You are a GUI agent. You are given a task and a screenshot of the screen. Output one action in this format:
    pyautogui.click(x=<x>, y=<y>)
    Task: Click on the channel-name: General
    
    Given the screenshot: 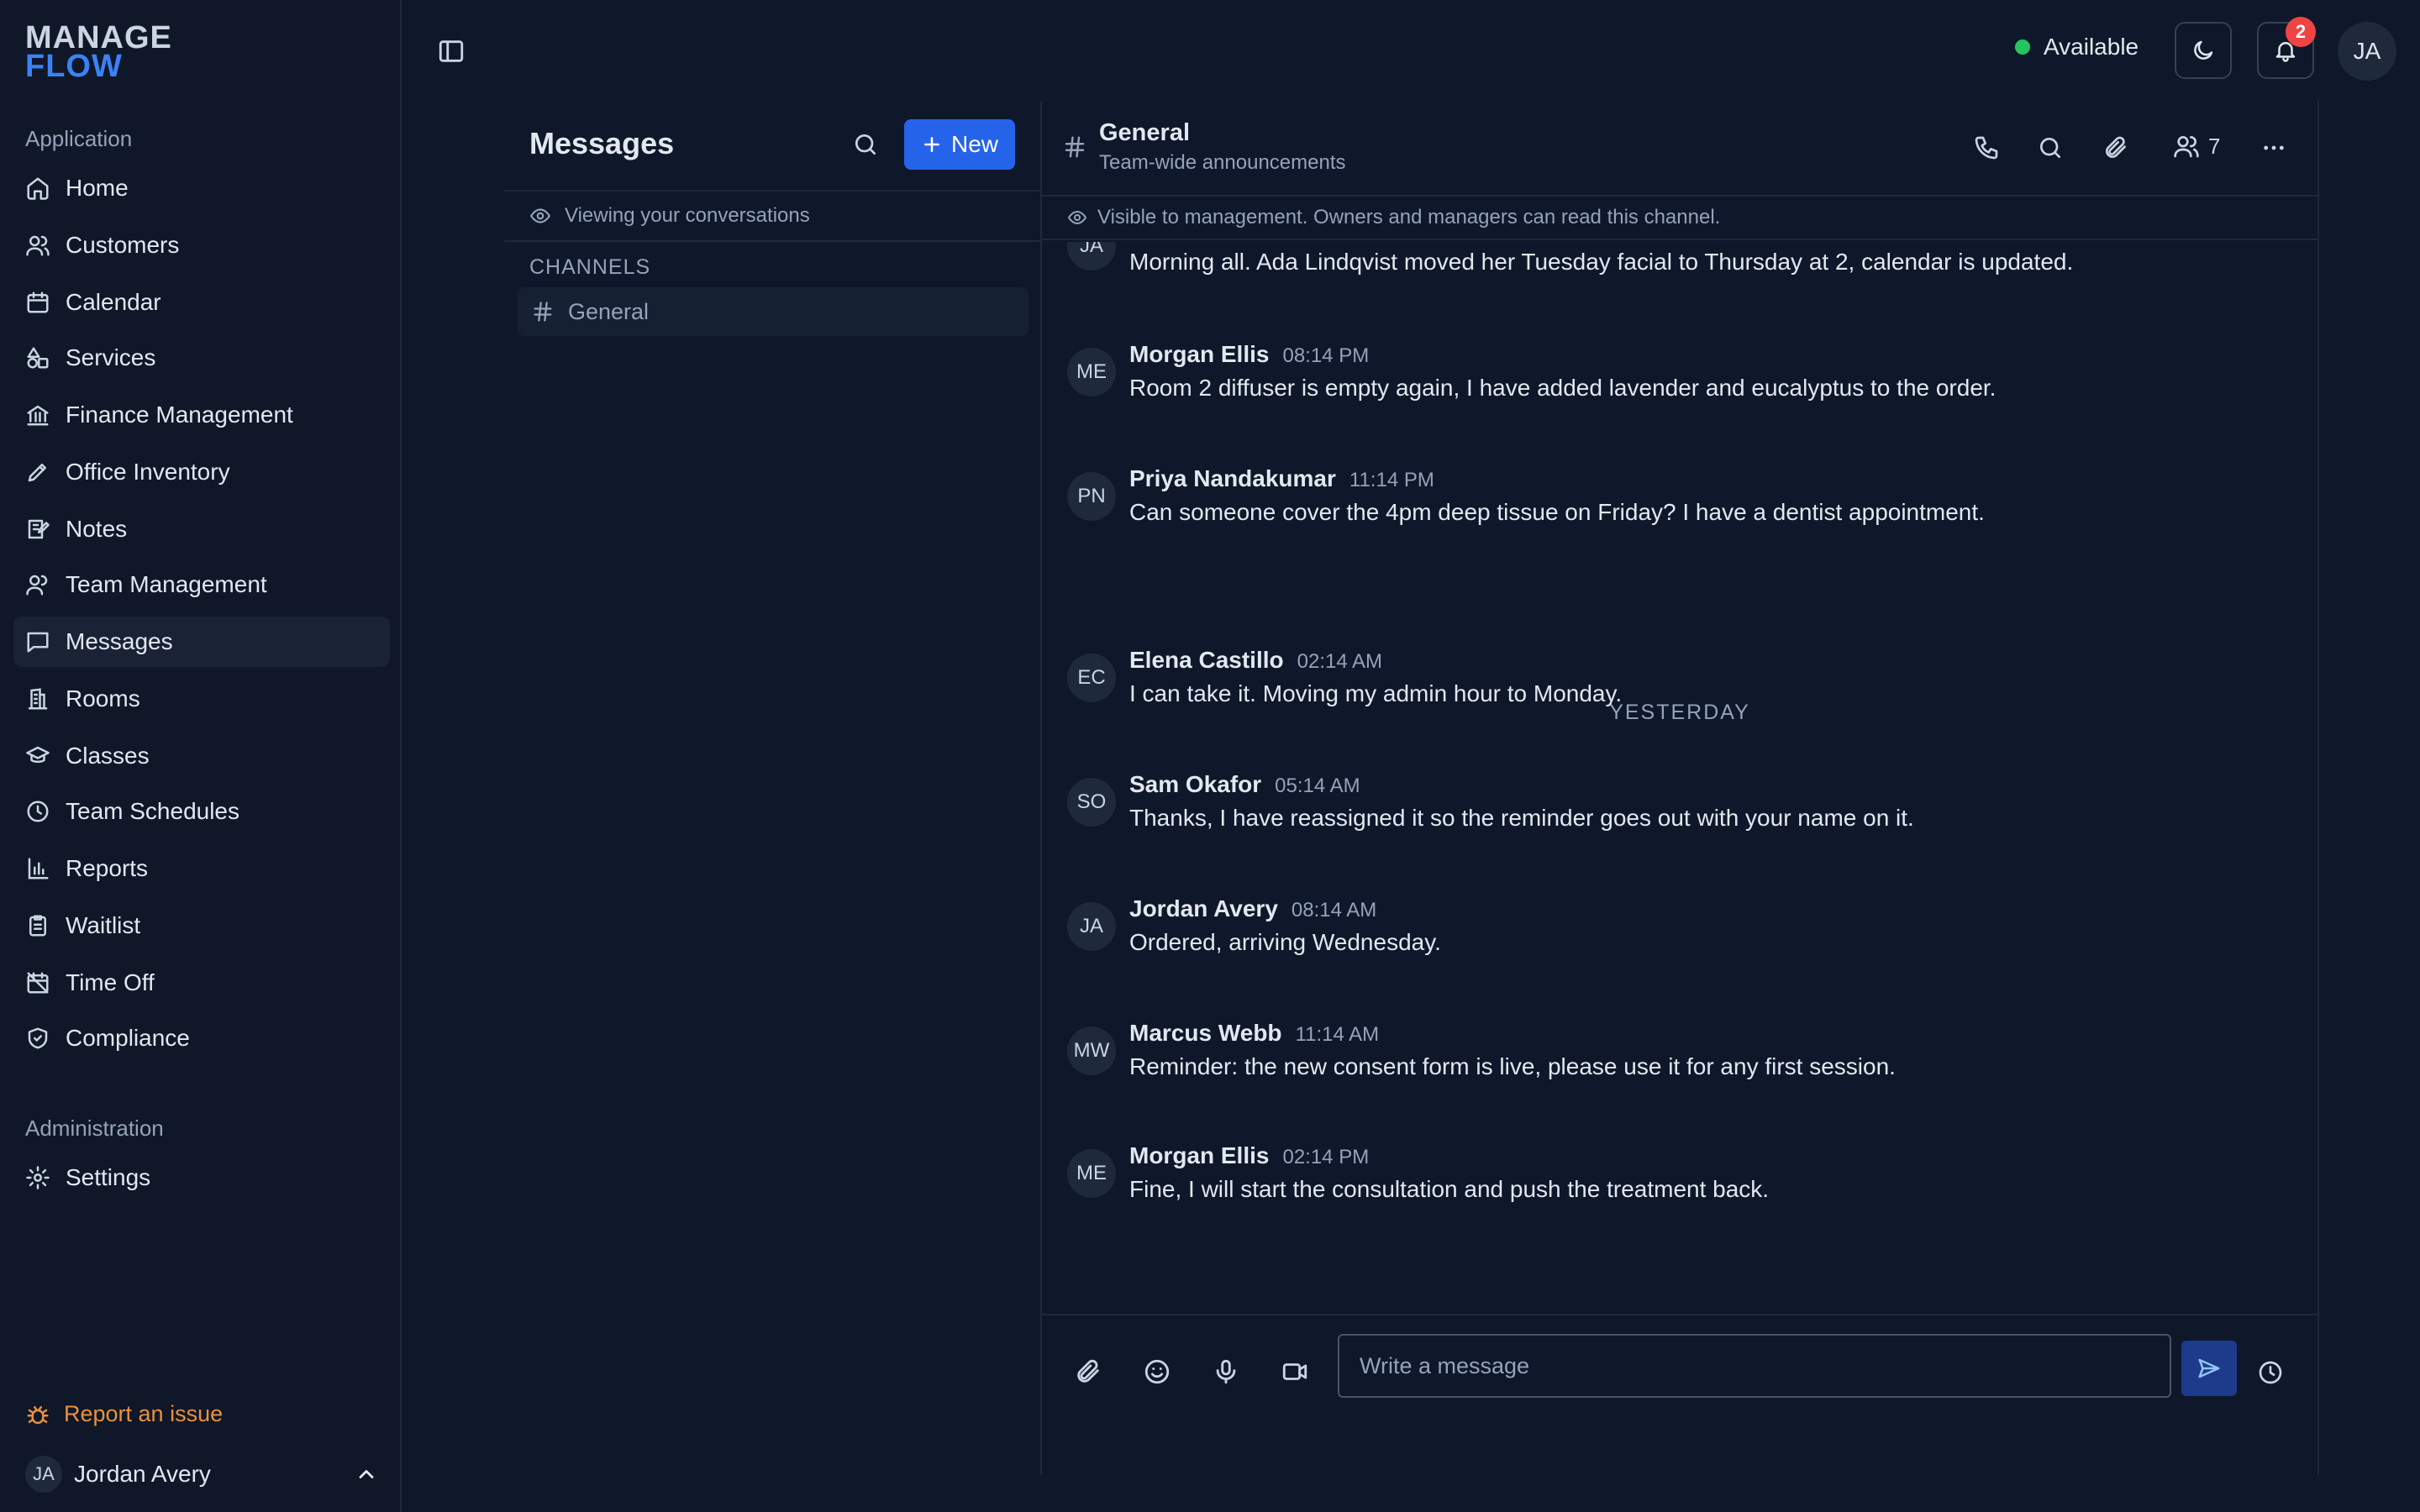 What is the action you would take?
    pyautogui.click(x=609, y=311)
    